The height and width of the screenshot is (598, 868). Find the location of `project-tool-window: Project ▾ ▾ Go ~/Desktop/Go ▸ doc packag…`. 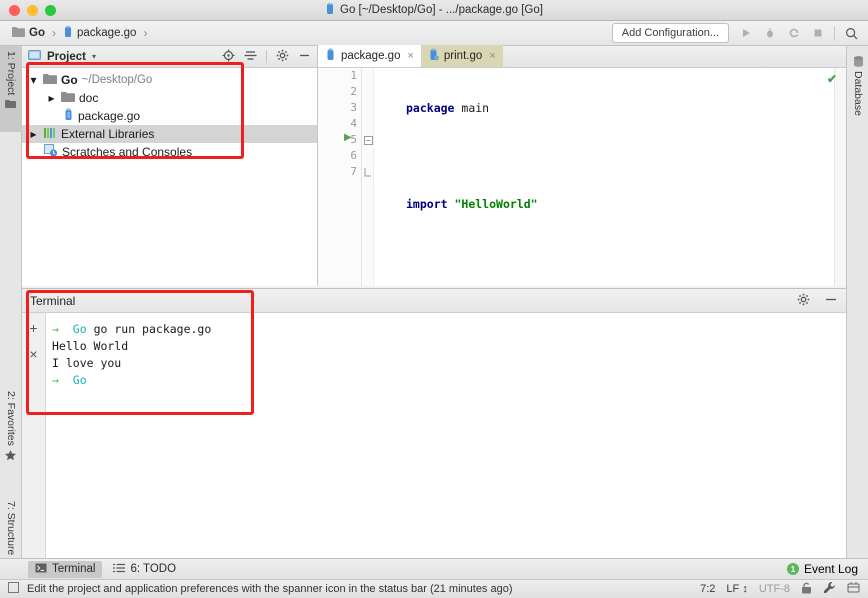

project-tool-window: Project ▾ ▾ Go ~/Desktop/Go ▸ doc packag… is located at coordinates (170, 166).